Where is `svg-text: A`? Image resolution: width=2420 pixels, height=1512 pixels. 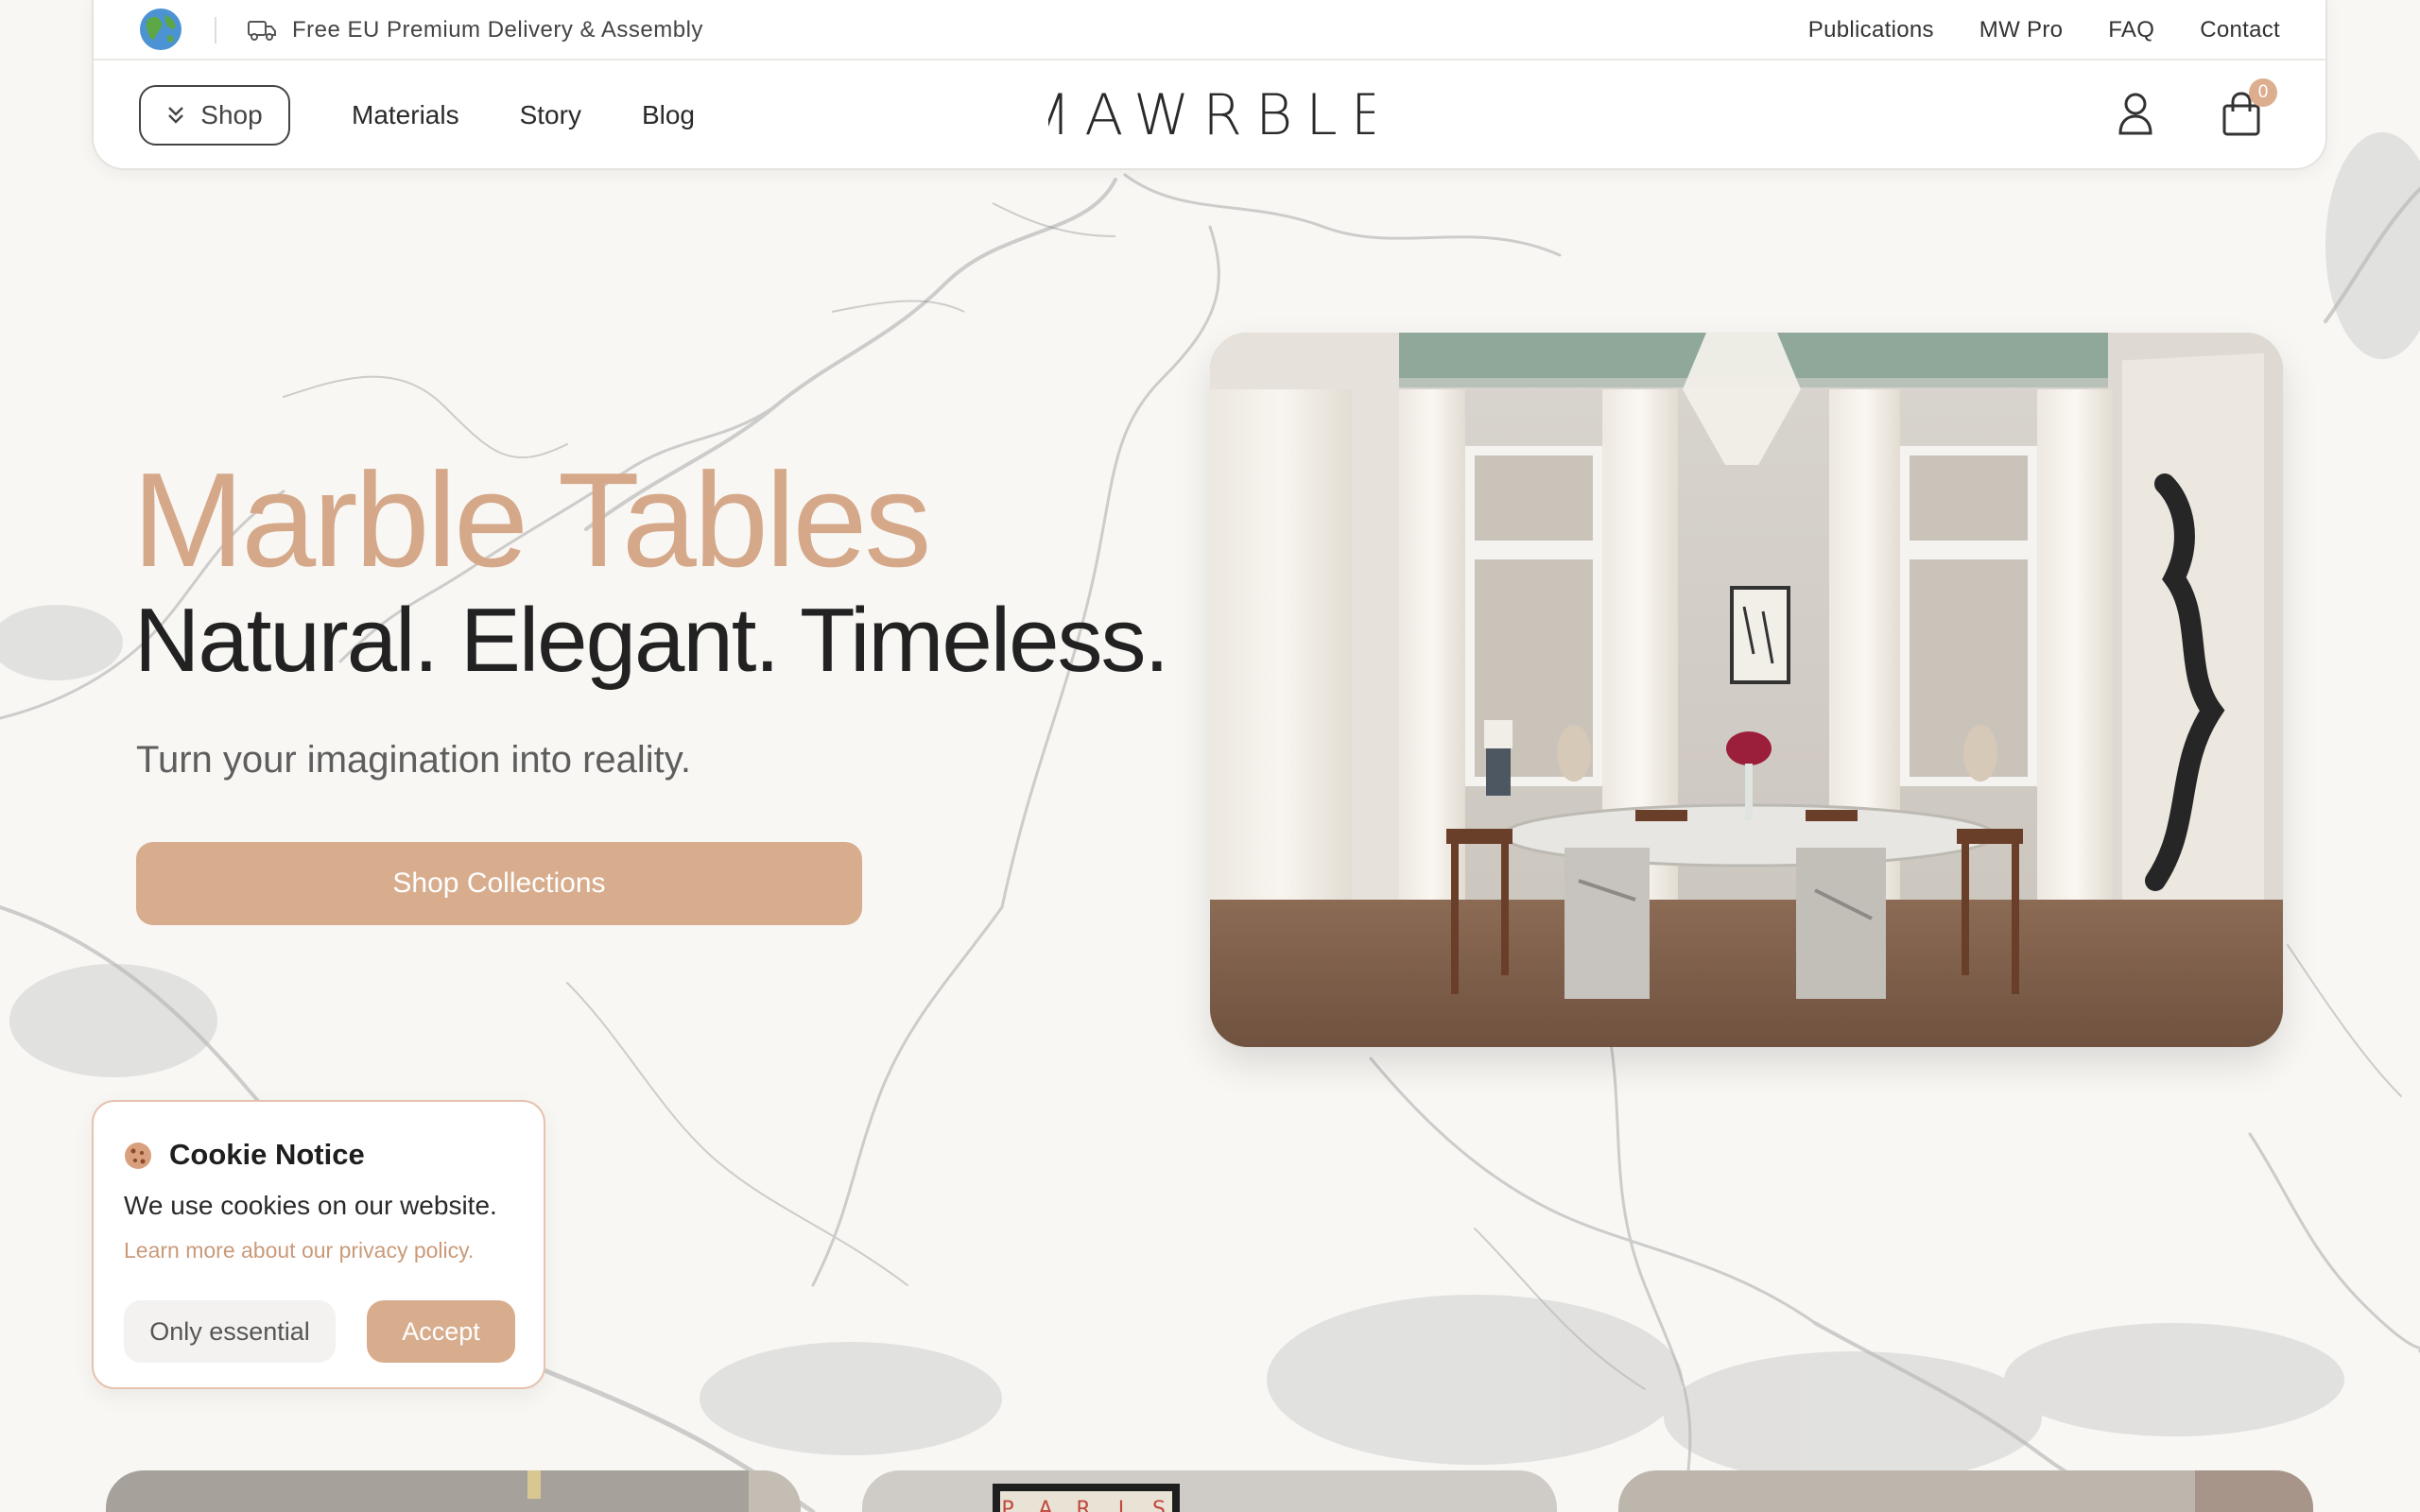
svg-text: A is located at coordinates (1045, 1505).